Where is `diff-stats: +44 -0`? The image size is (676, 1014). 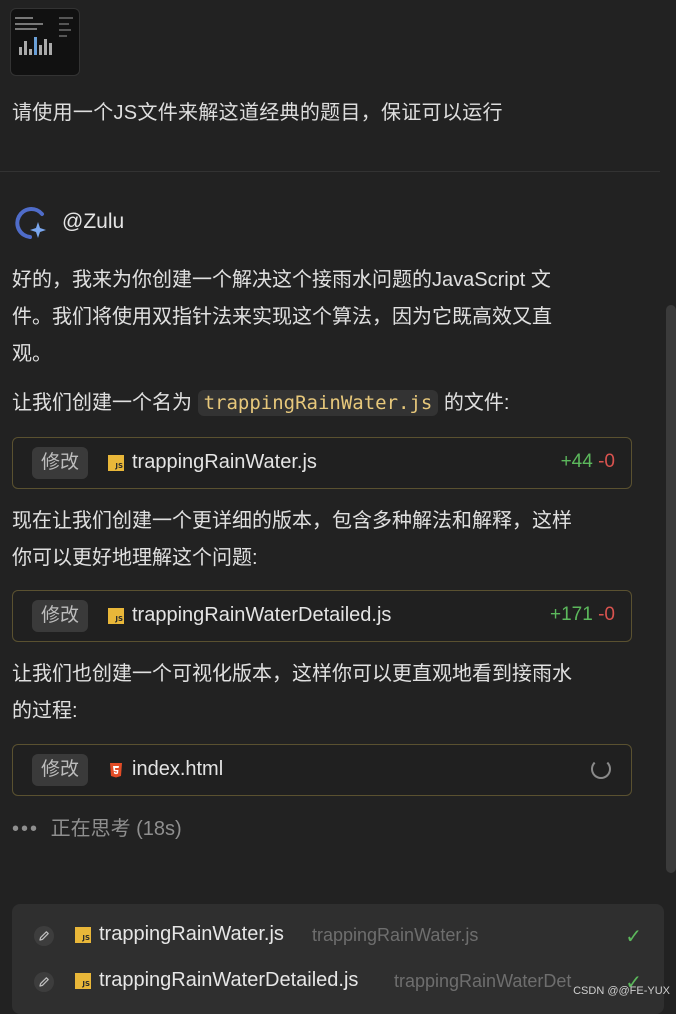
diff-stats: +44 -0 is located at coordinates (588, 462).